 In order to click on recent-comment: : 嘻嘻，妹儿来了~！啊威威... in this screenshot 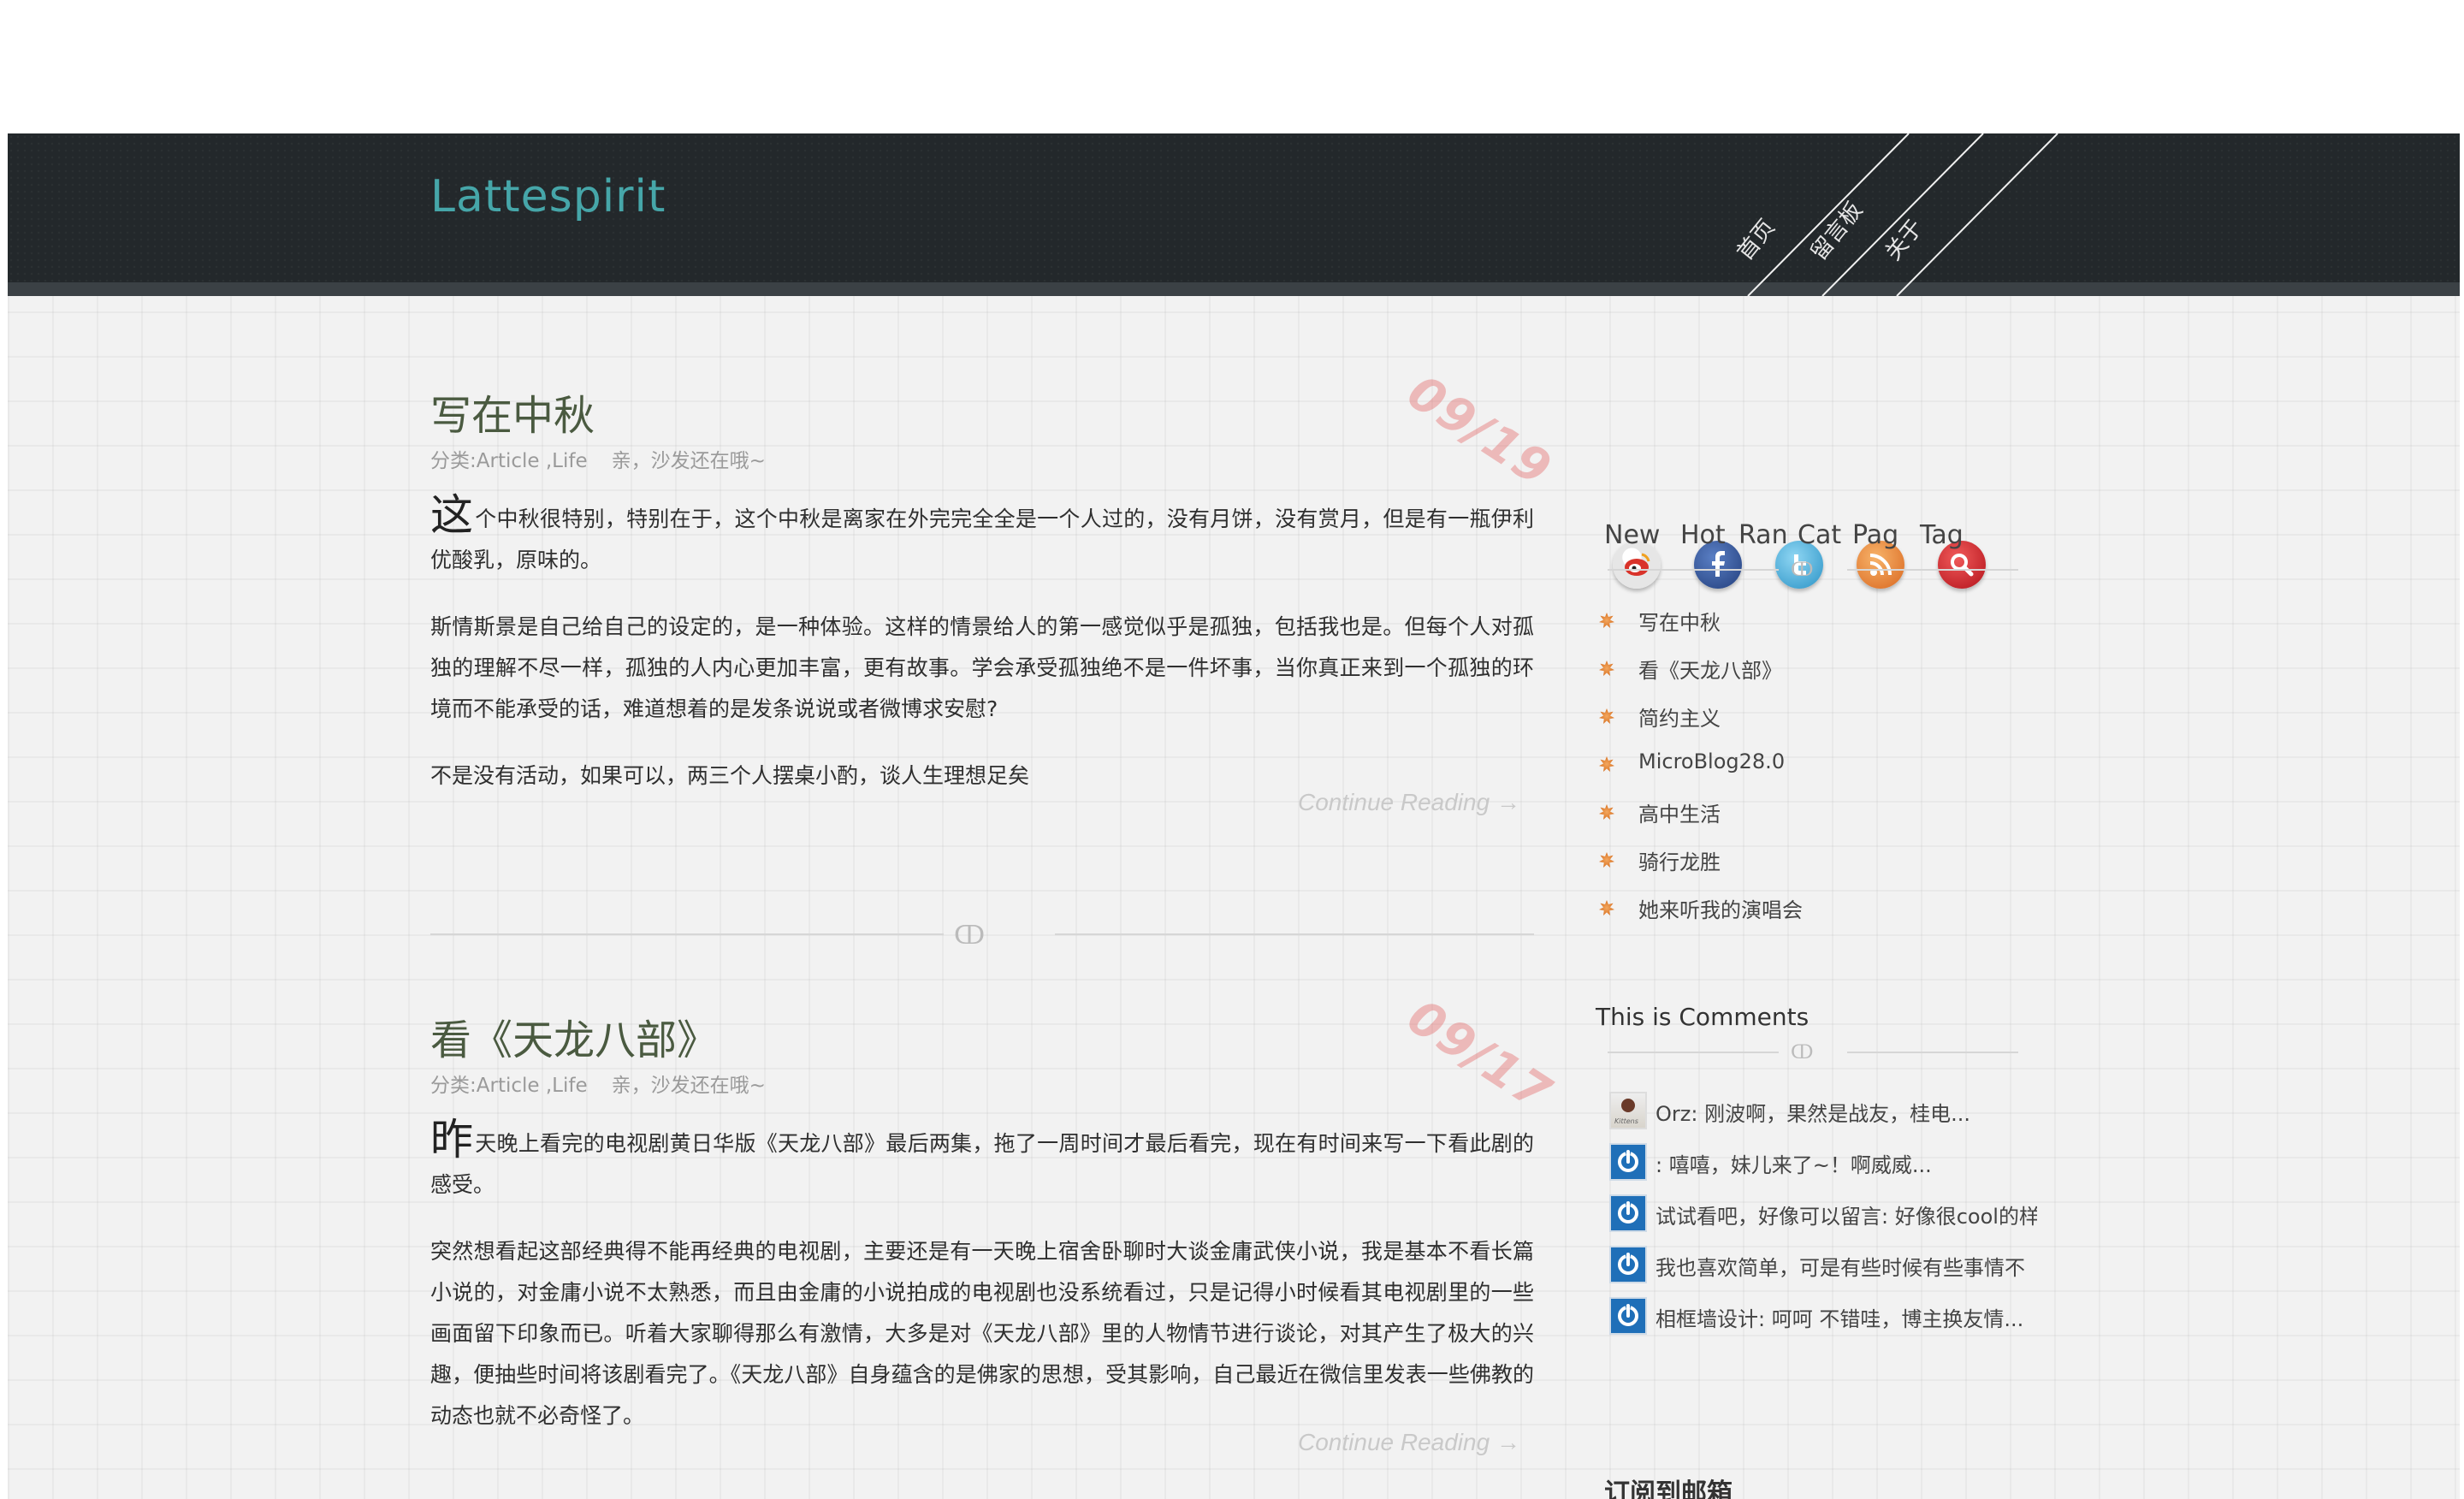, I will do `click(1823, 1162)`.